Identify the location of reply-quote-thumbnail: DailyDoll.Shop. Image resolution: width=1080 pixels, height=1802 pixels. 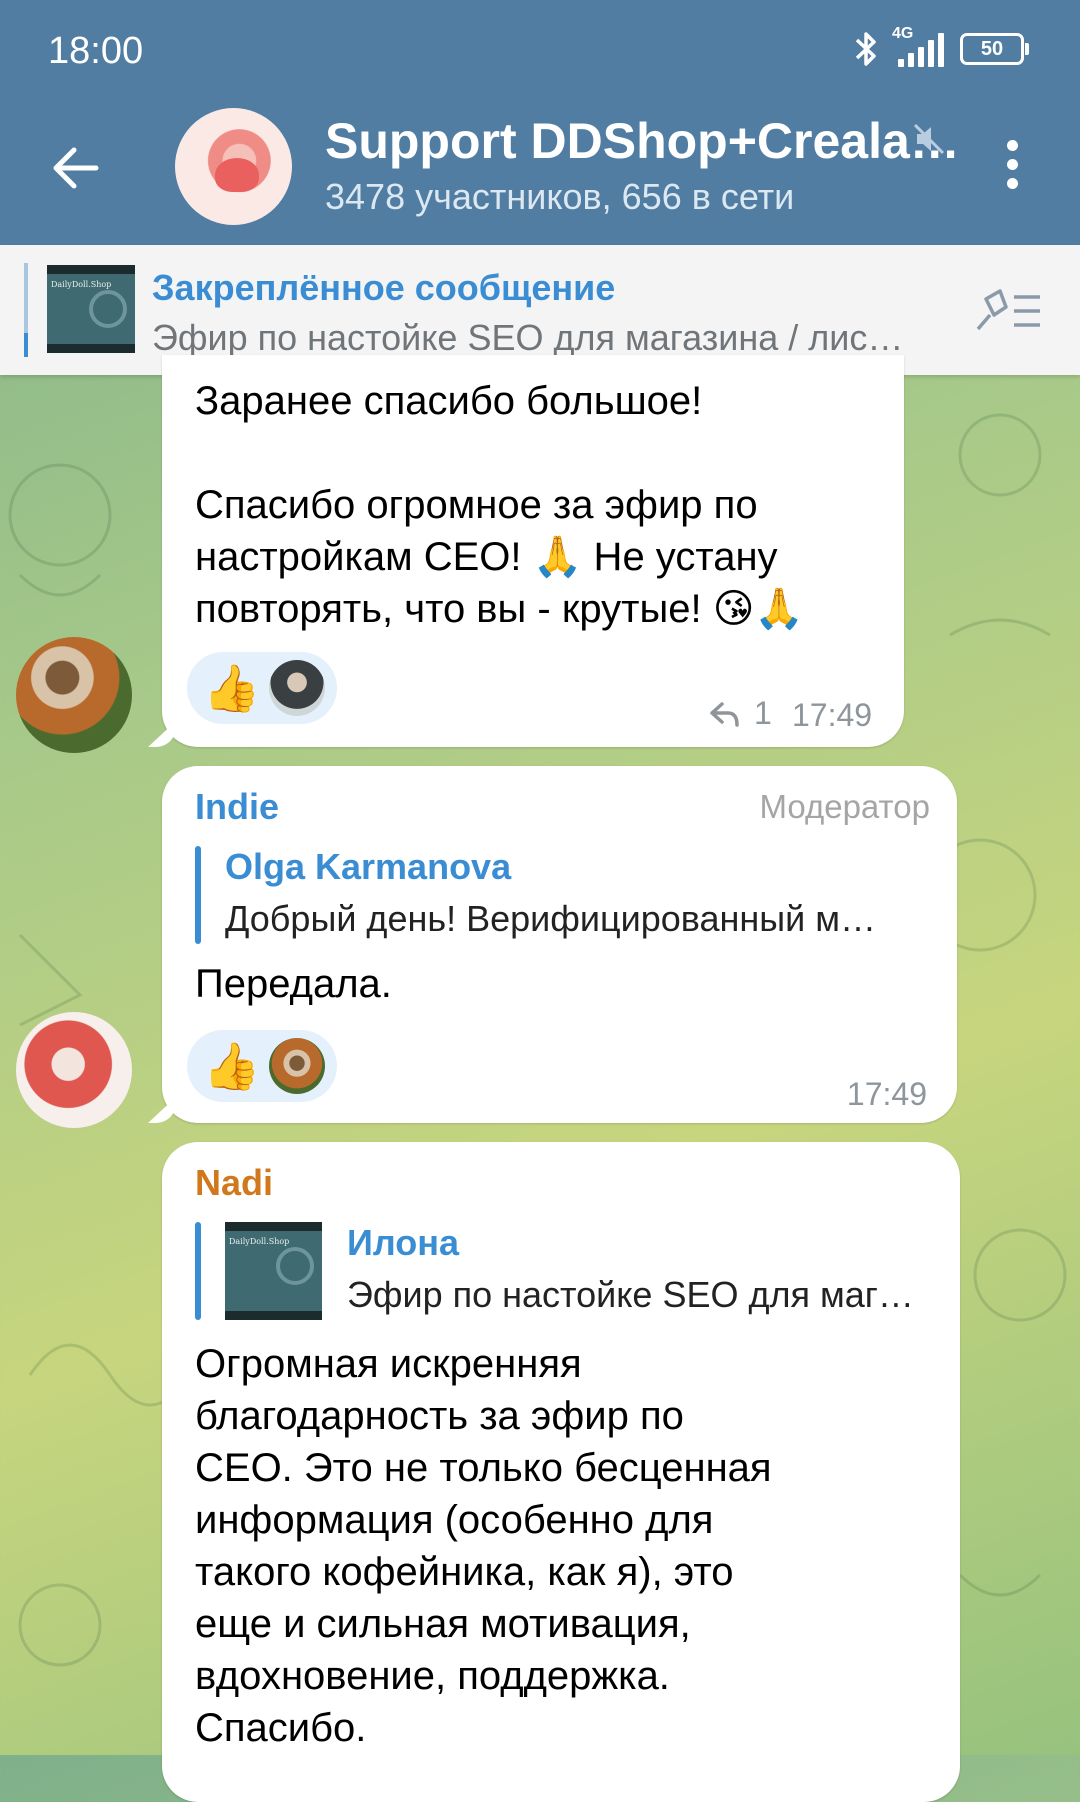
(273, 1271).